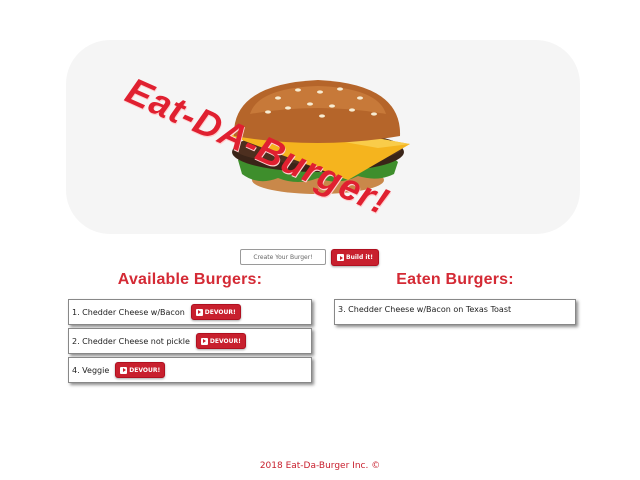 Image resolution: width=640 pixels, height=480 pixels. Describe the element at coordinates (425, 309) in the screenshot. I see `eaten-burger-label: 3. Chedder Cheese w/Bacon on Texas Toast` at that location.